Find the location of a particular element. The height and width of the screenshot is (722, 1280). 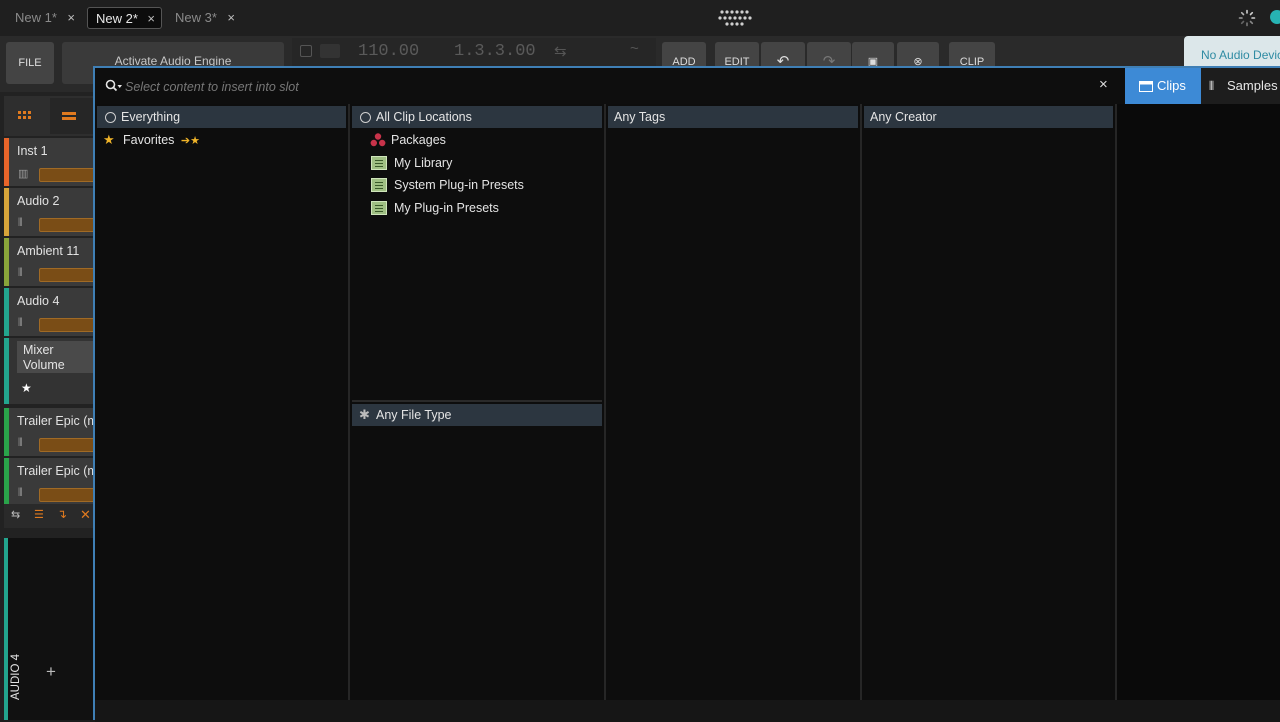

mixer-volume-label: Mixer Volume is located at coordinates (55, 357).